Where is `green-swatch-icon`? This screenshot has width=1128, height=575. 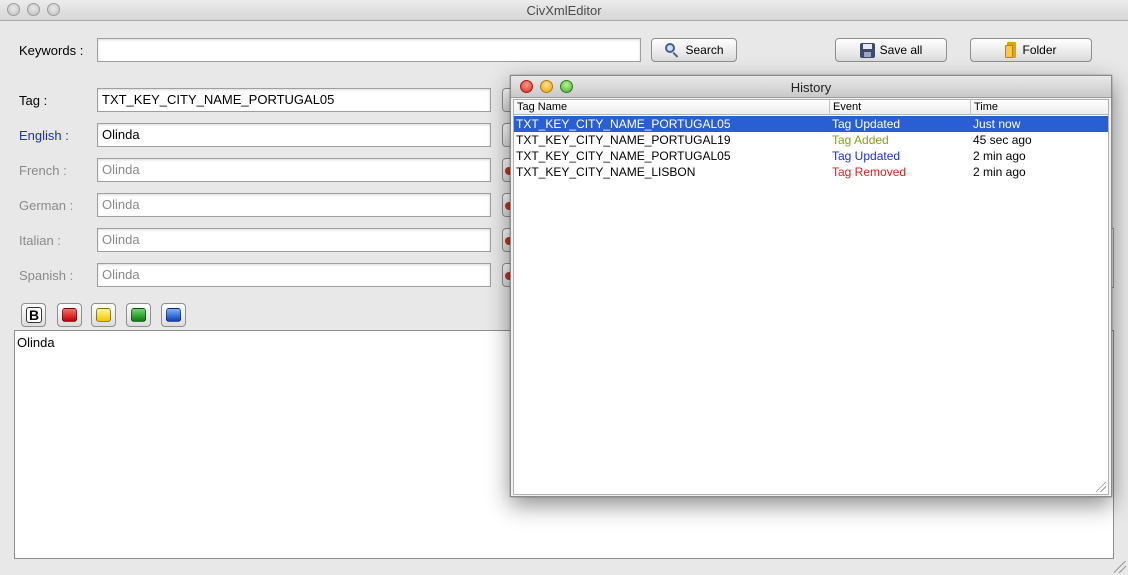 green-swatch-icon is located at coordinates (138, 315).